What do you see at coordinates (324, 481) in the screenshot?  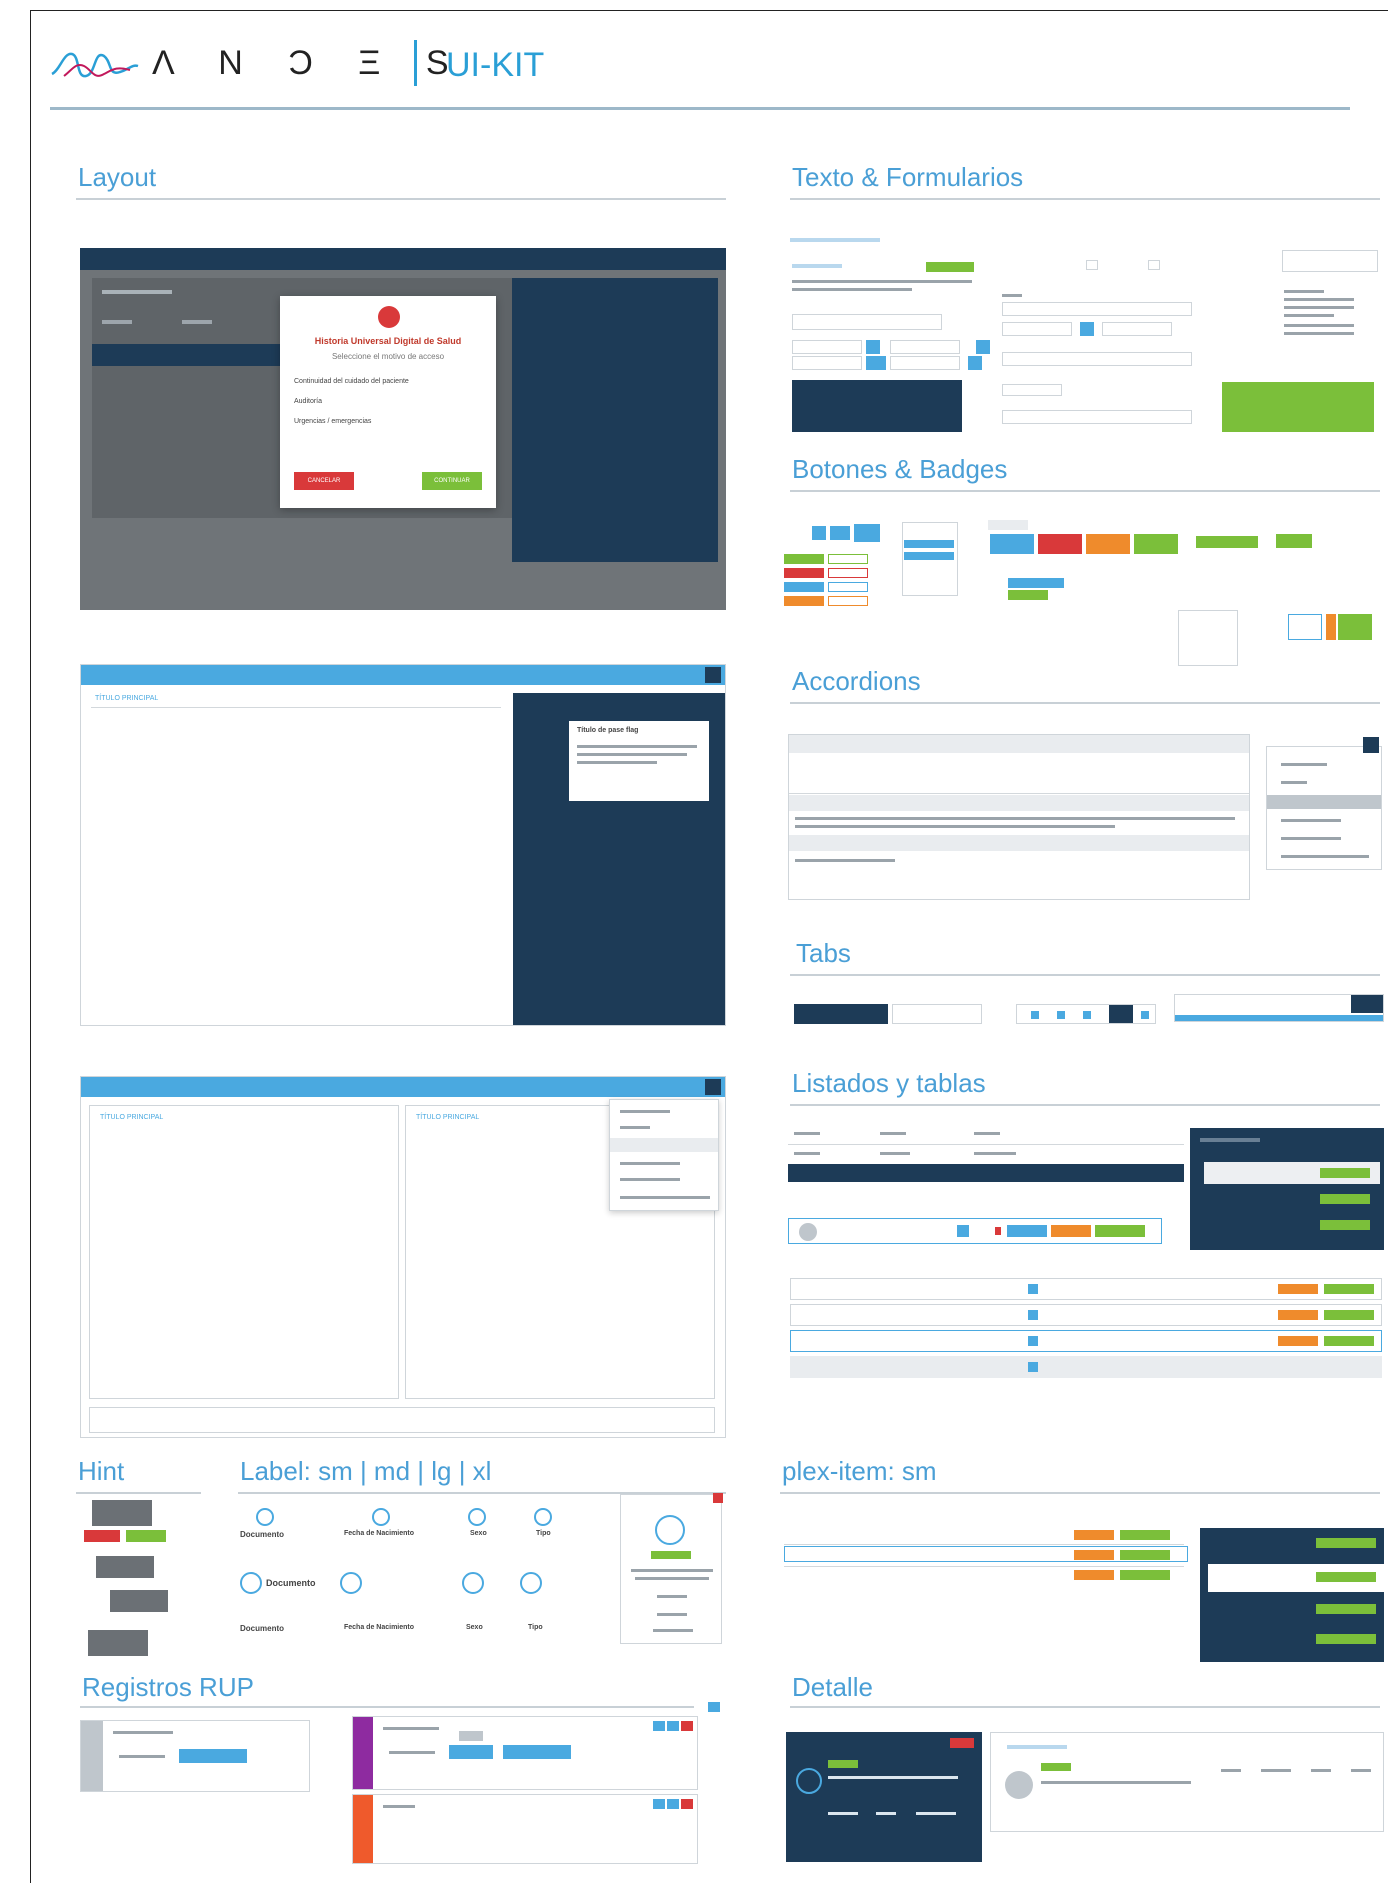 I see `cancel-button: CANCELAR` at bounding box center [324, 481].